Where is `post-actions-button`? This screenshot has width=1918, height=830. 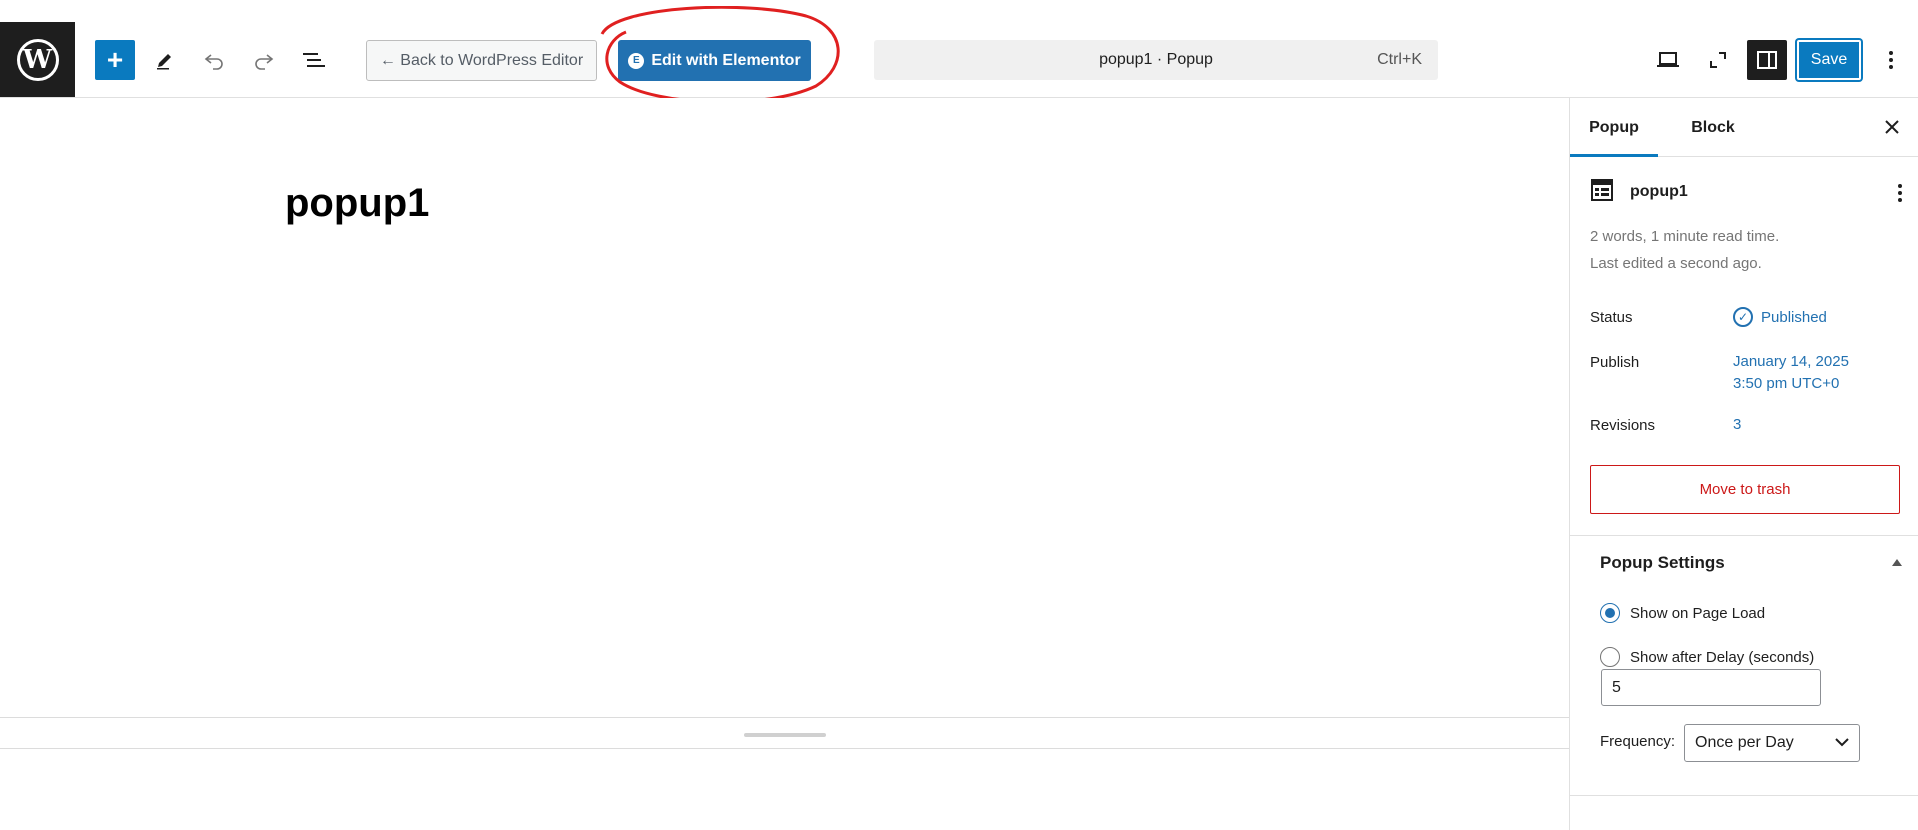 post-actions-button is located at coordinates (1900, 193).